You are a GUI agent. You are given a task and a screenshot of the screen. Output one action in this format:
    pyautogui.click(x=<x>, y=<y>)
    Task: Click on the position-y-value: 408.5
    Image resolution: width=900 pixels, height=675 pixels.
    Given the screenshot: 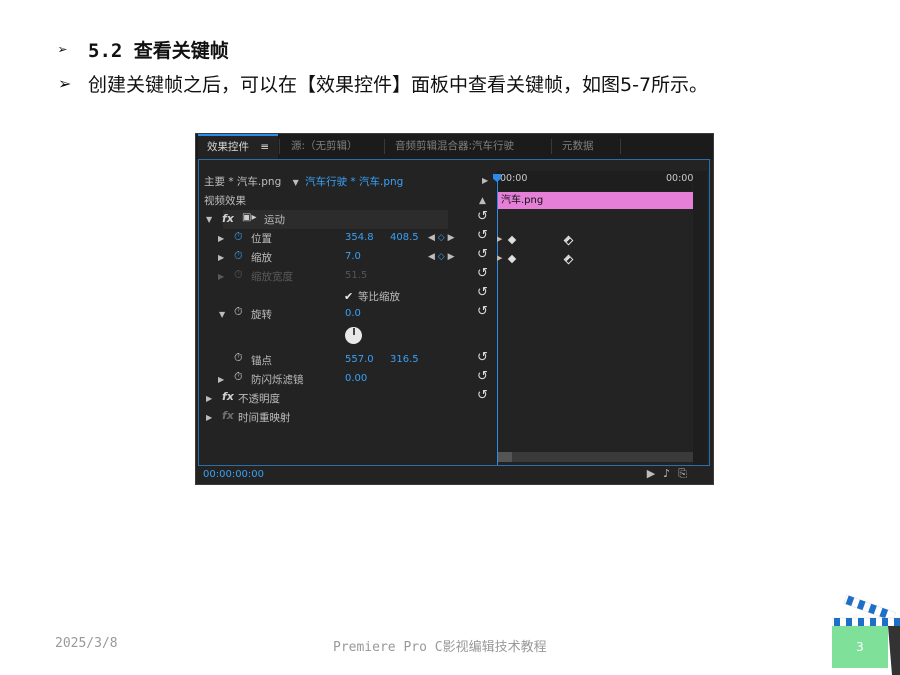 What is the action you would take?
    pyautogui.click(x=404, y=237)
    